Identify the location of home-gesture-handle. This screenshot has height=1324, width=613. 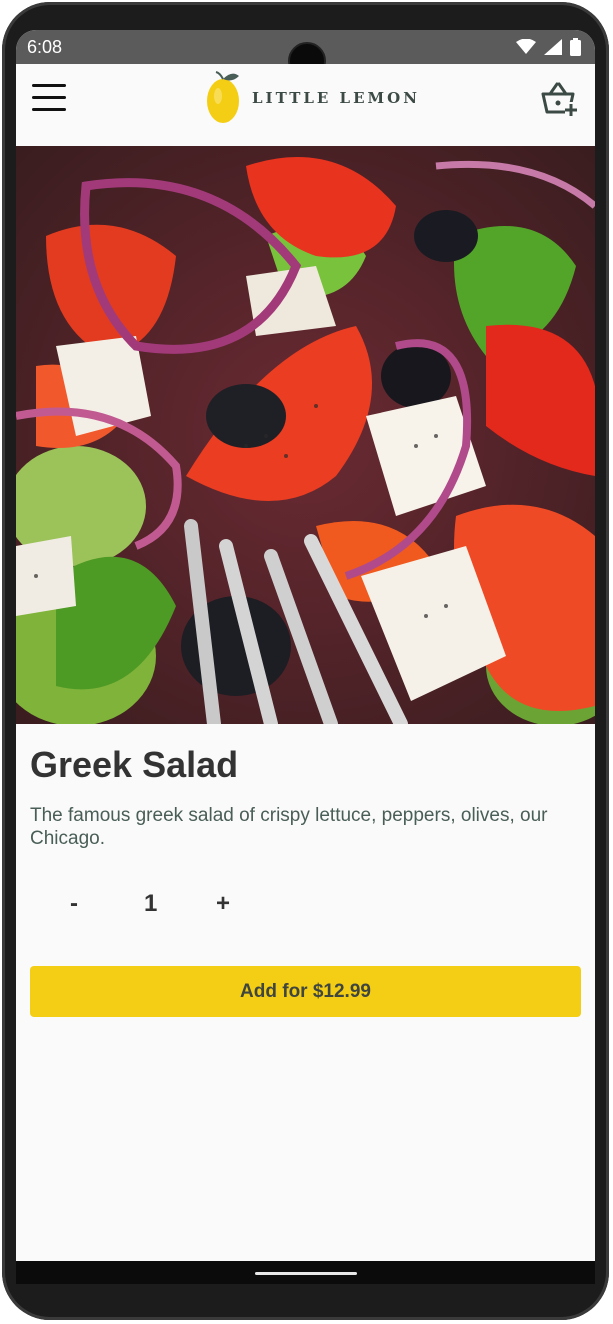
(306, 1273).